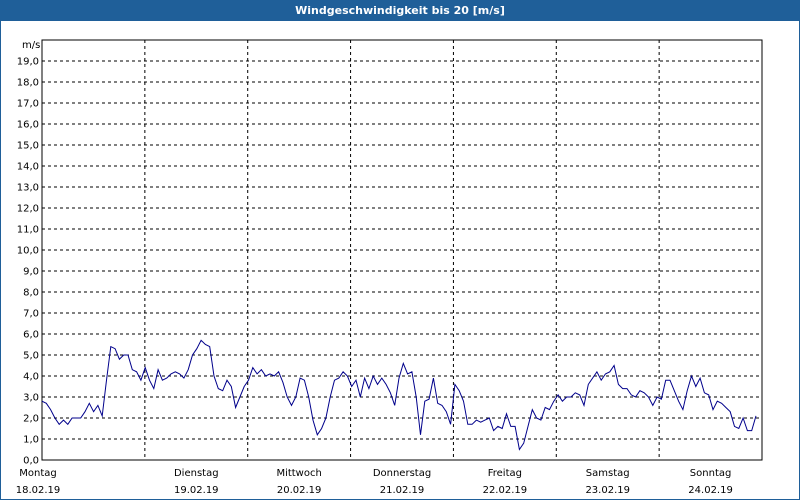 The width and height of the screenshot is (800, 500). Describe the element at coordinates (607, 490) in the screenshot. I see `x-tick-date-label: 23.02.19` at that location.